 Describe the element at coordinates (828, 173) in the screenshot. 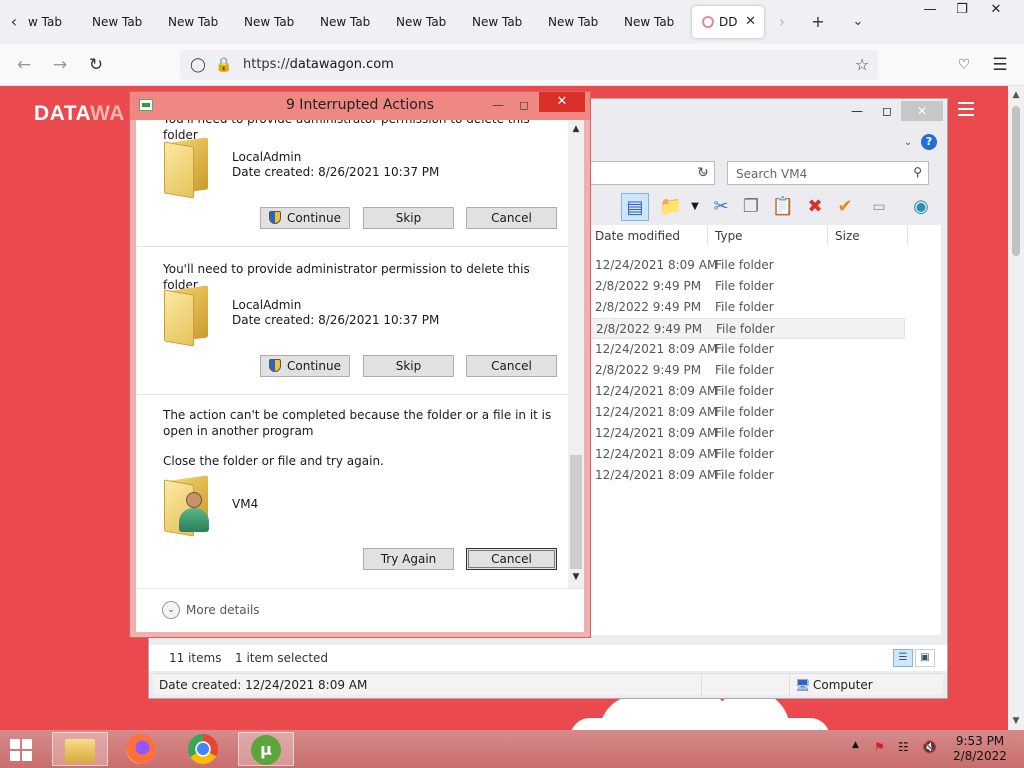

I see `search-box: Search VM4 ⚲` at that location.